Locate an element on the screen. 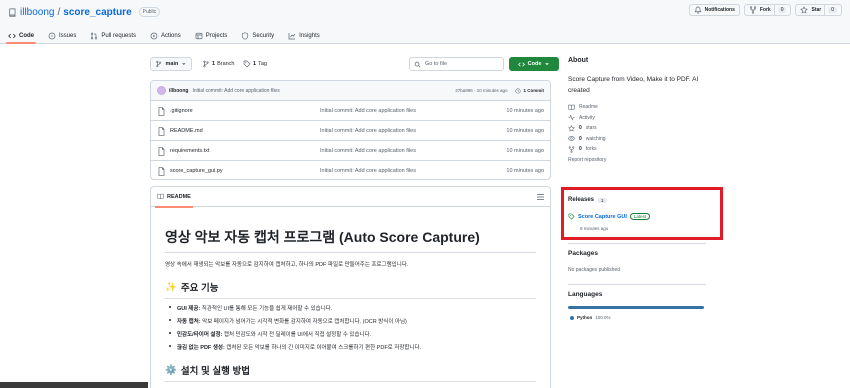 This screenshot has width=850, height=388. history-icon is located at coordinates (518, 90).